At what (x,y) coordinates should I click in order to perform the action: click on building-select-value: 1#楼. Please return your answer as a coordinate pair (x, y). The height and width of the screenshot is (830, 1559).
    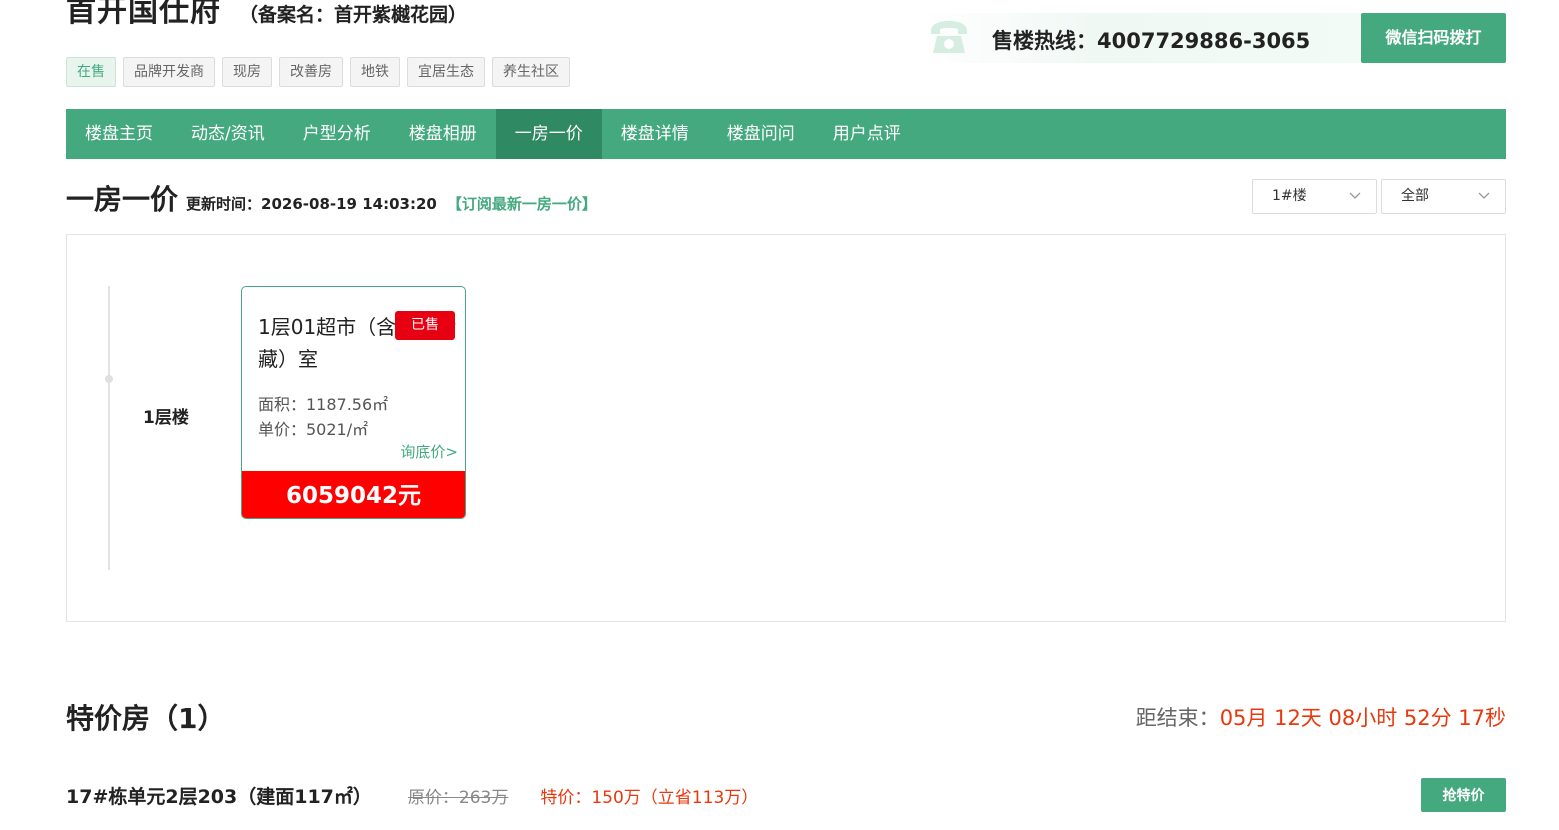
    Looking at the image, I should click on (1289, 196).